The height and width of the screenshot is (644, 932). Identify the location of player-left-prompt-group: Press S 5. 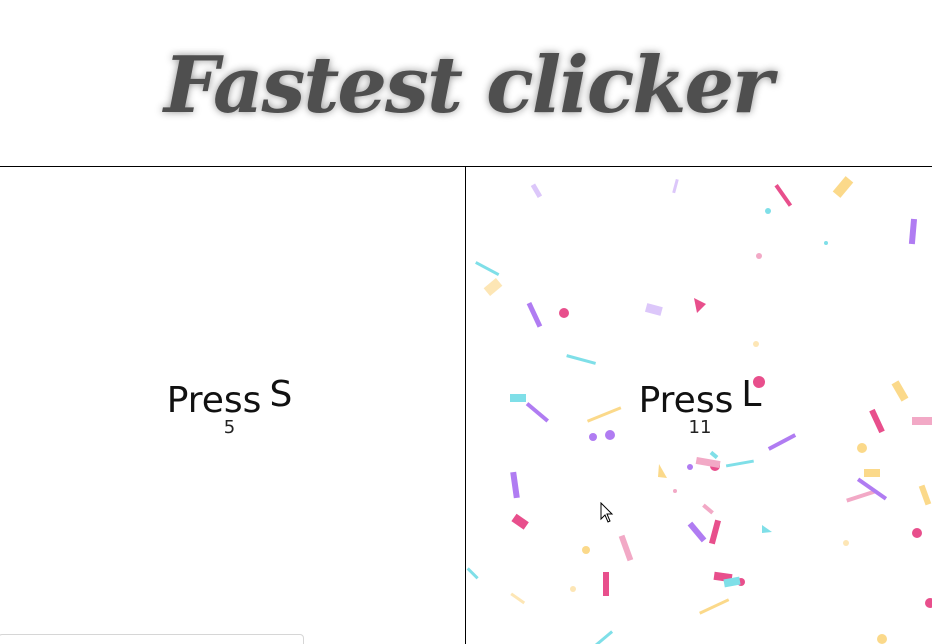
(232, 407).